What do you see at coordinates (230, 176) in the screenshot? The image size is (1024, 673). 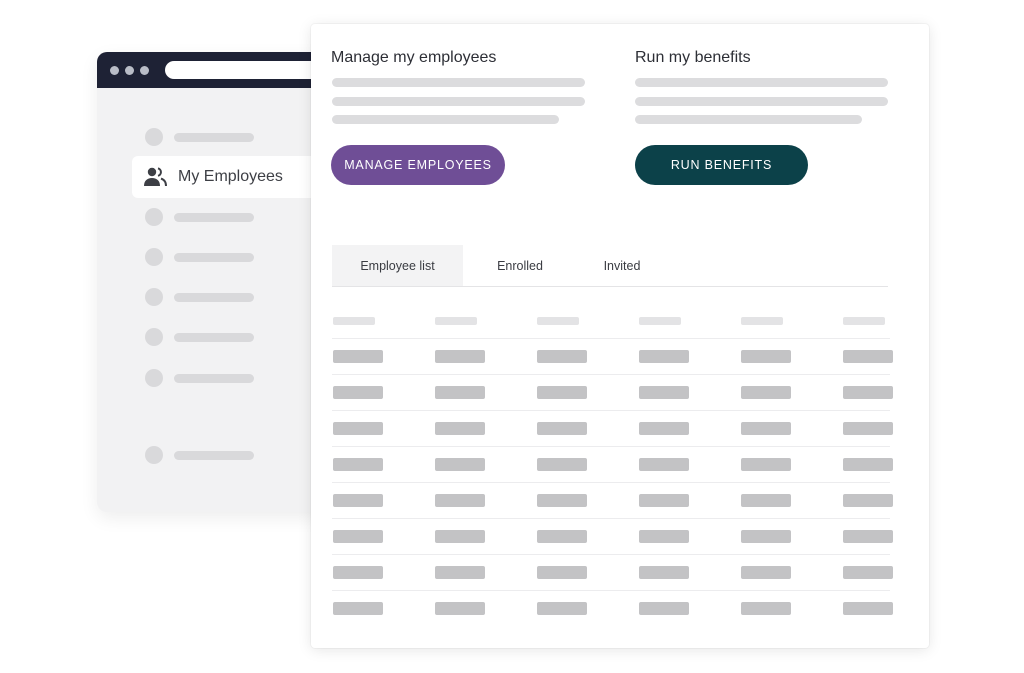 I see `sidebar-item-label: My Employees` at bounding box center [230, 176].